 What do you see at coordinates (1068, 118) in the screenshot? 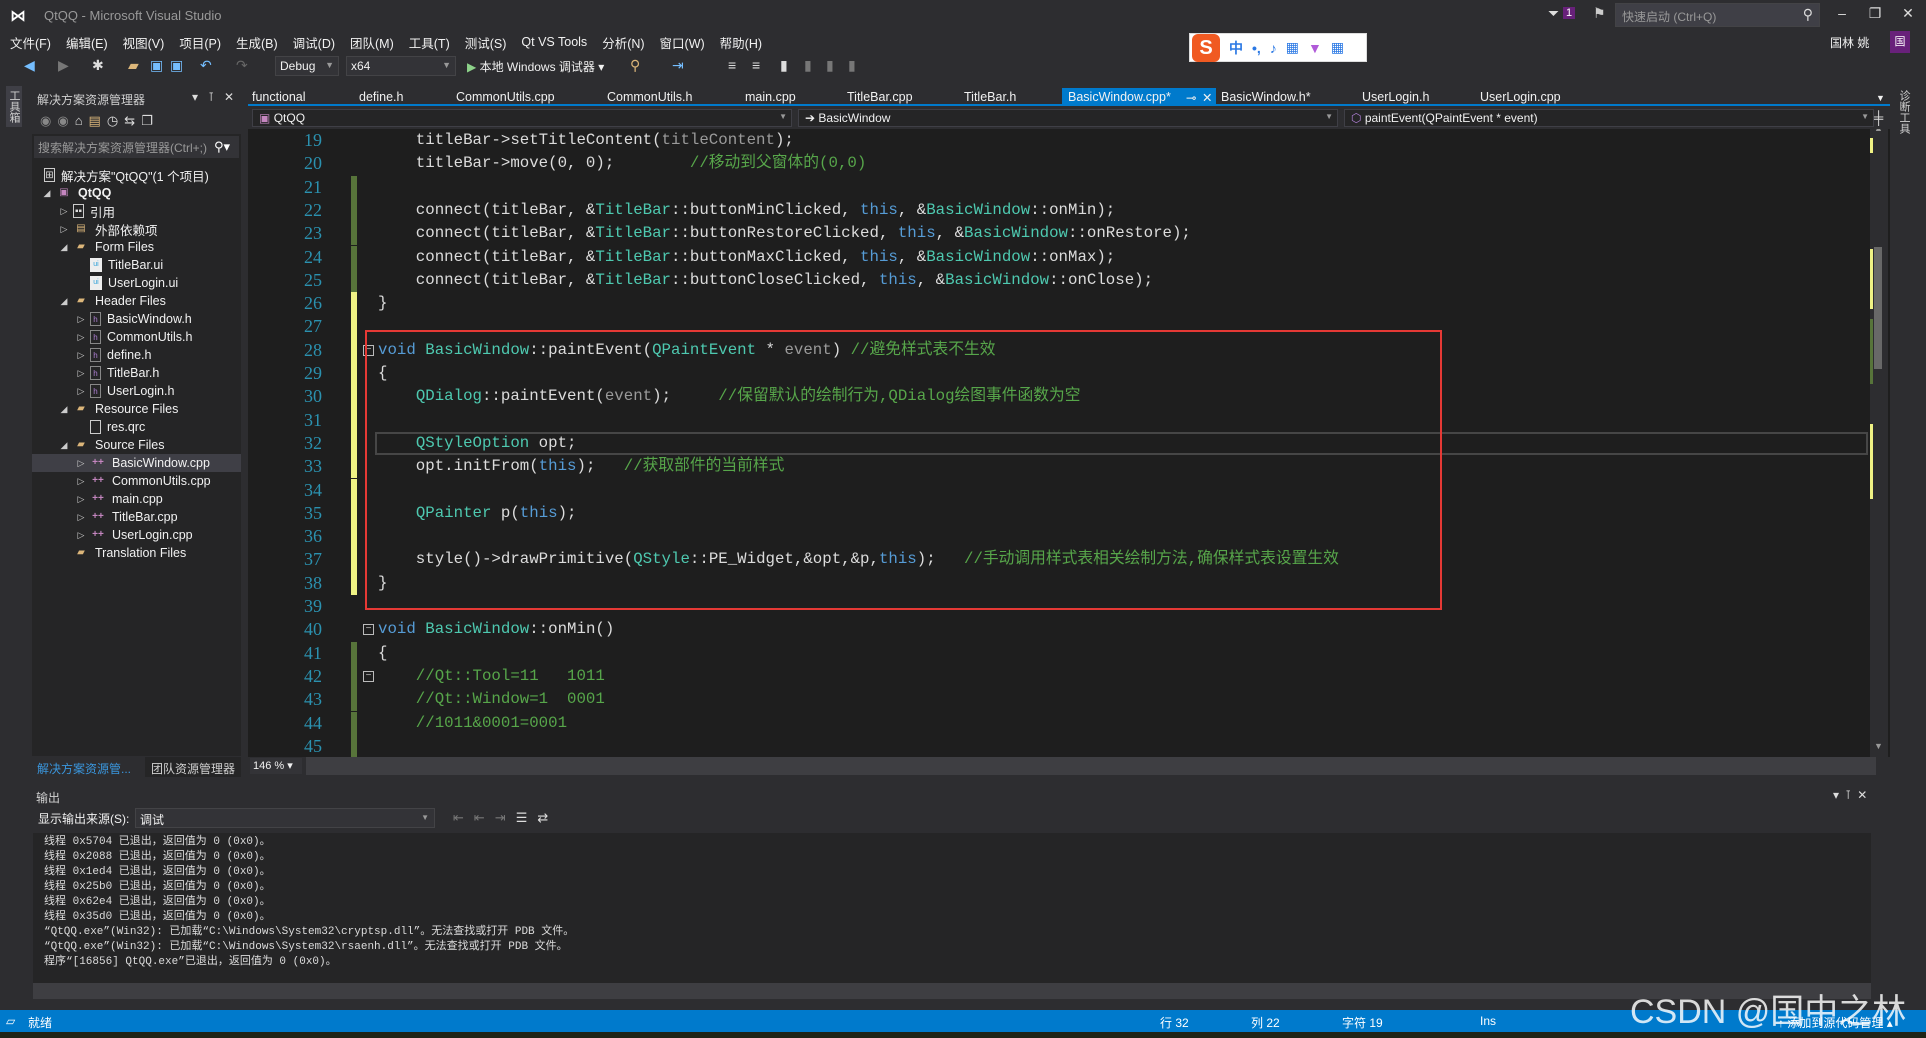
I see `class-dropdown: ➔ BasicWindow ▼` at bounding box center [1068, 118].